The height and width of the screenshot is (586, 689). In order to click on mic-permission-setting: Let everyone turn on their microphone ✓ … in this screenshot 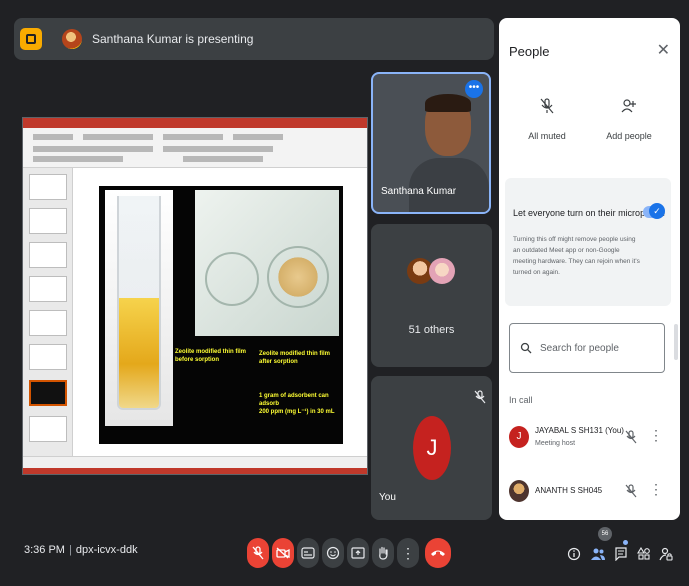, I will do `click(588, 242)`.